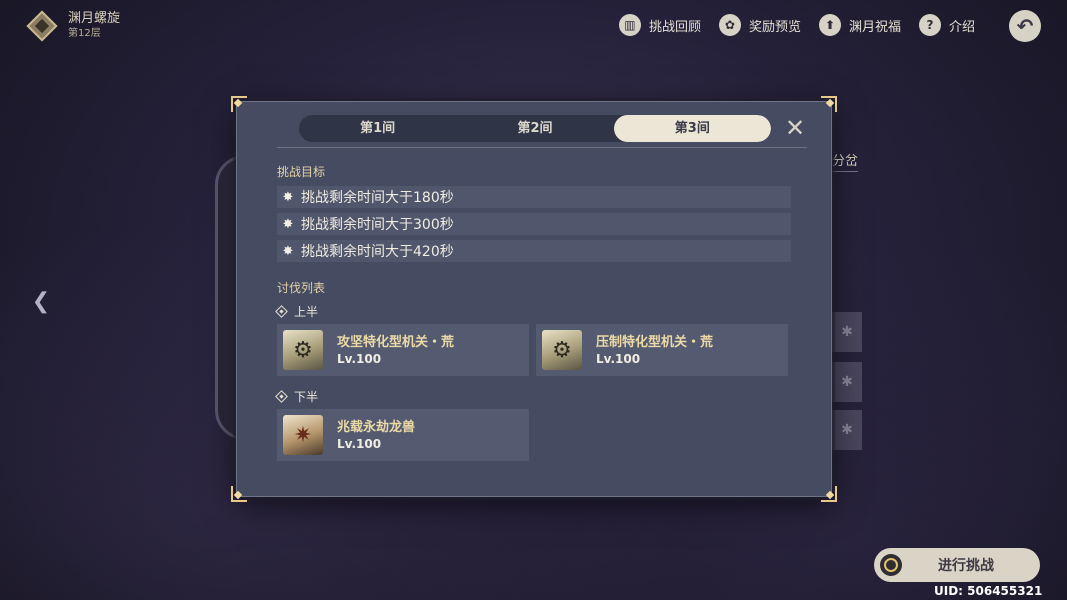 The height and width of the screenshot is (600, 1067). I want to click on gear-flower-icon: ✿, so click(729, 25).